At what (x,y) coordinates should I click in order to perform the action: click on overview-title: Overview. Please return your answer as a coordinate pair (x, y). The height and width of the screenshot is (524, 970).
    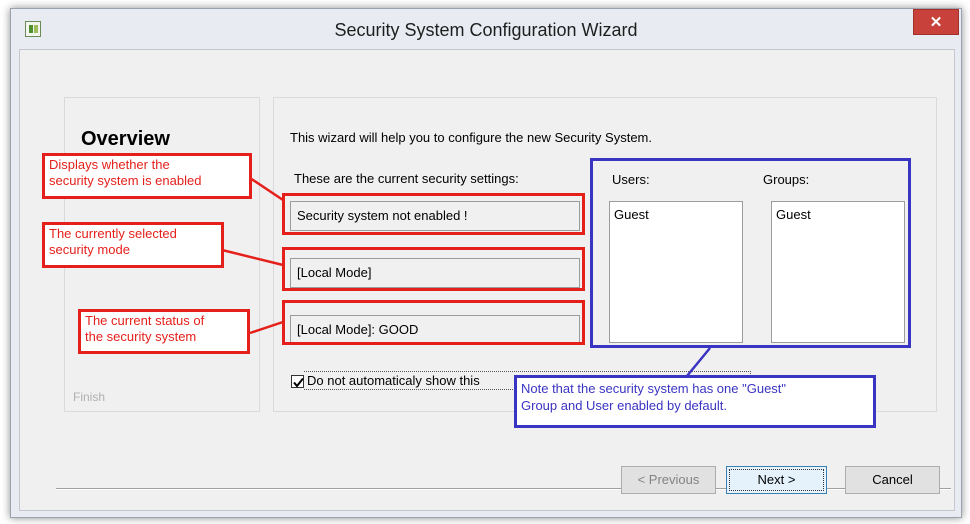
    Looking at the image, I should click on (125, 139).